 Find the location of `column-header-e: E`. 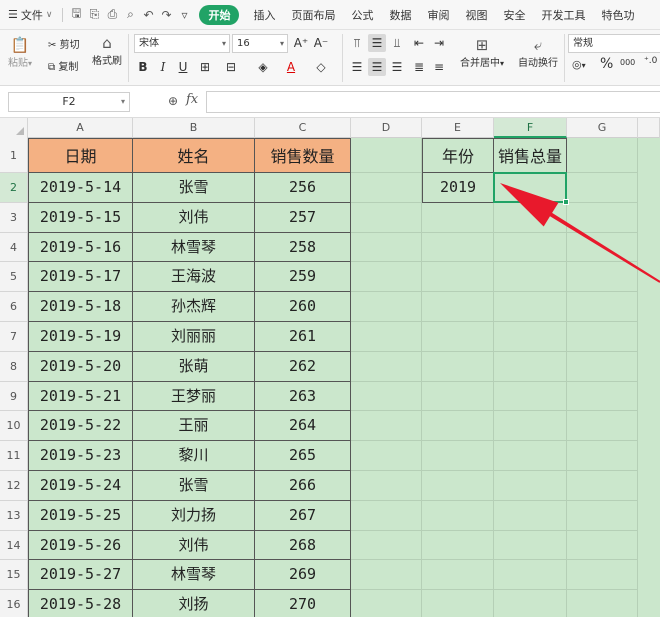

column-header-e: E is located at coordinates (458, 128).